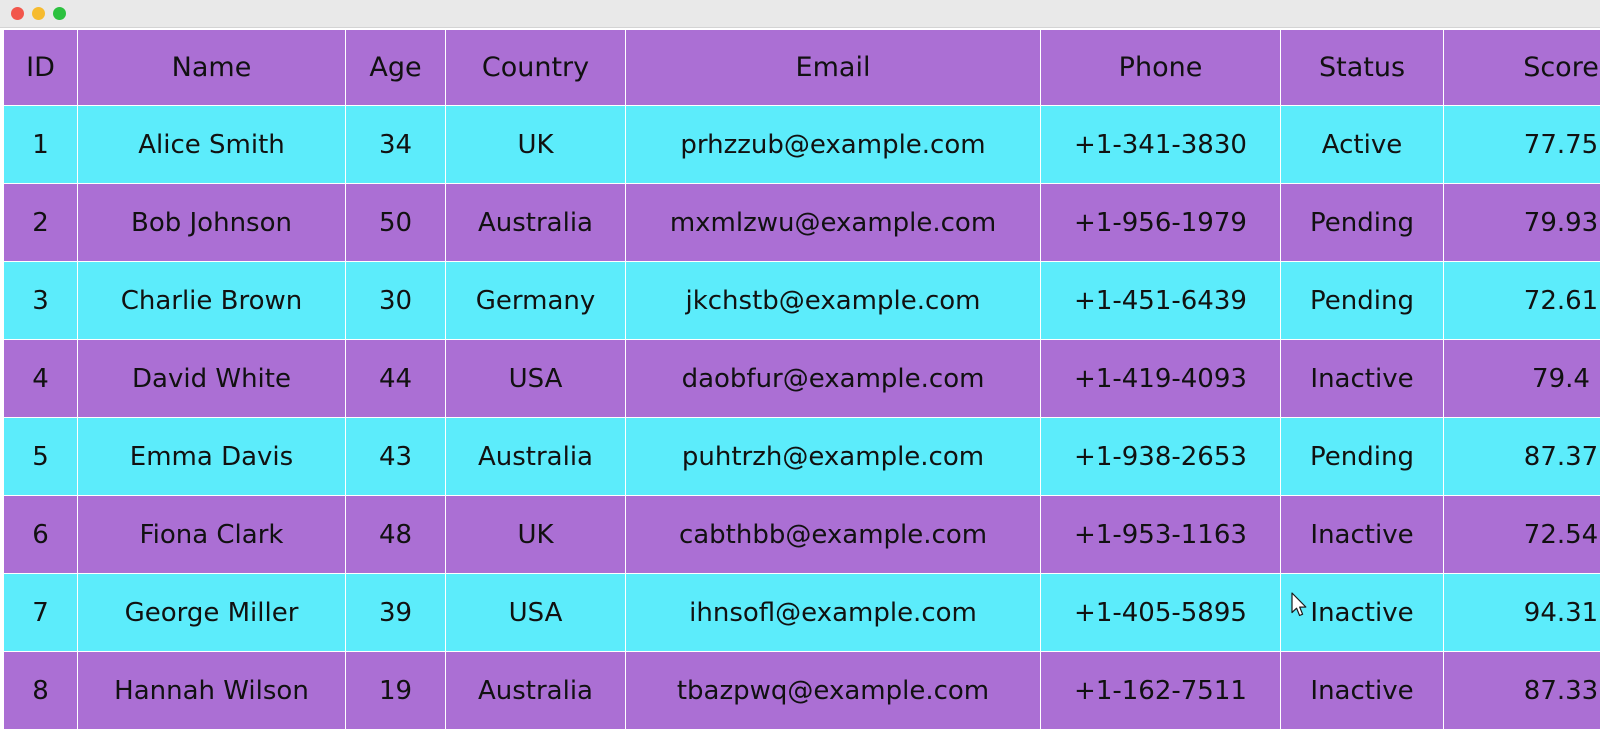  I want to click on cell-score: 72.61, so click(1521, 300).